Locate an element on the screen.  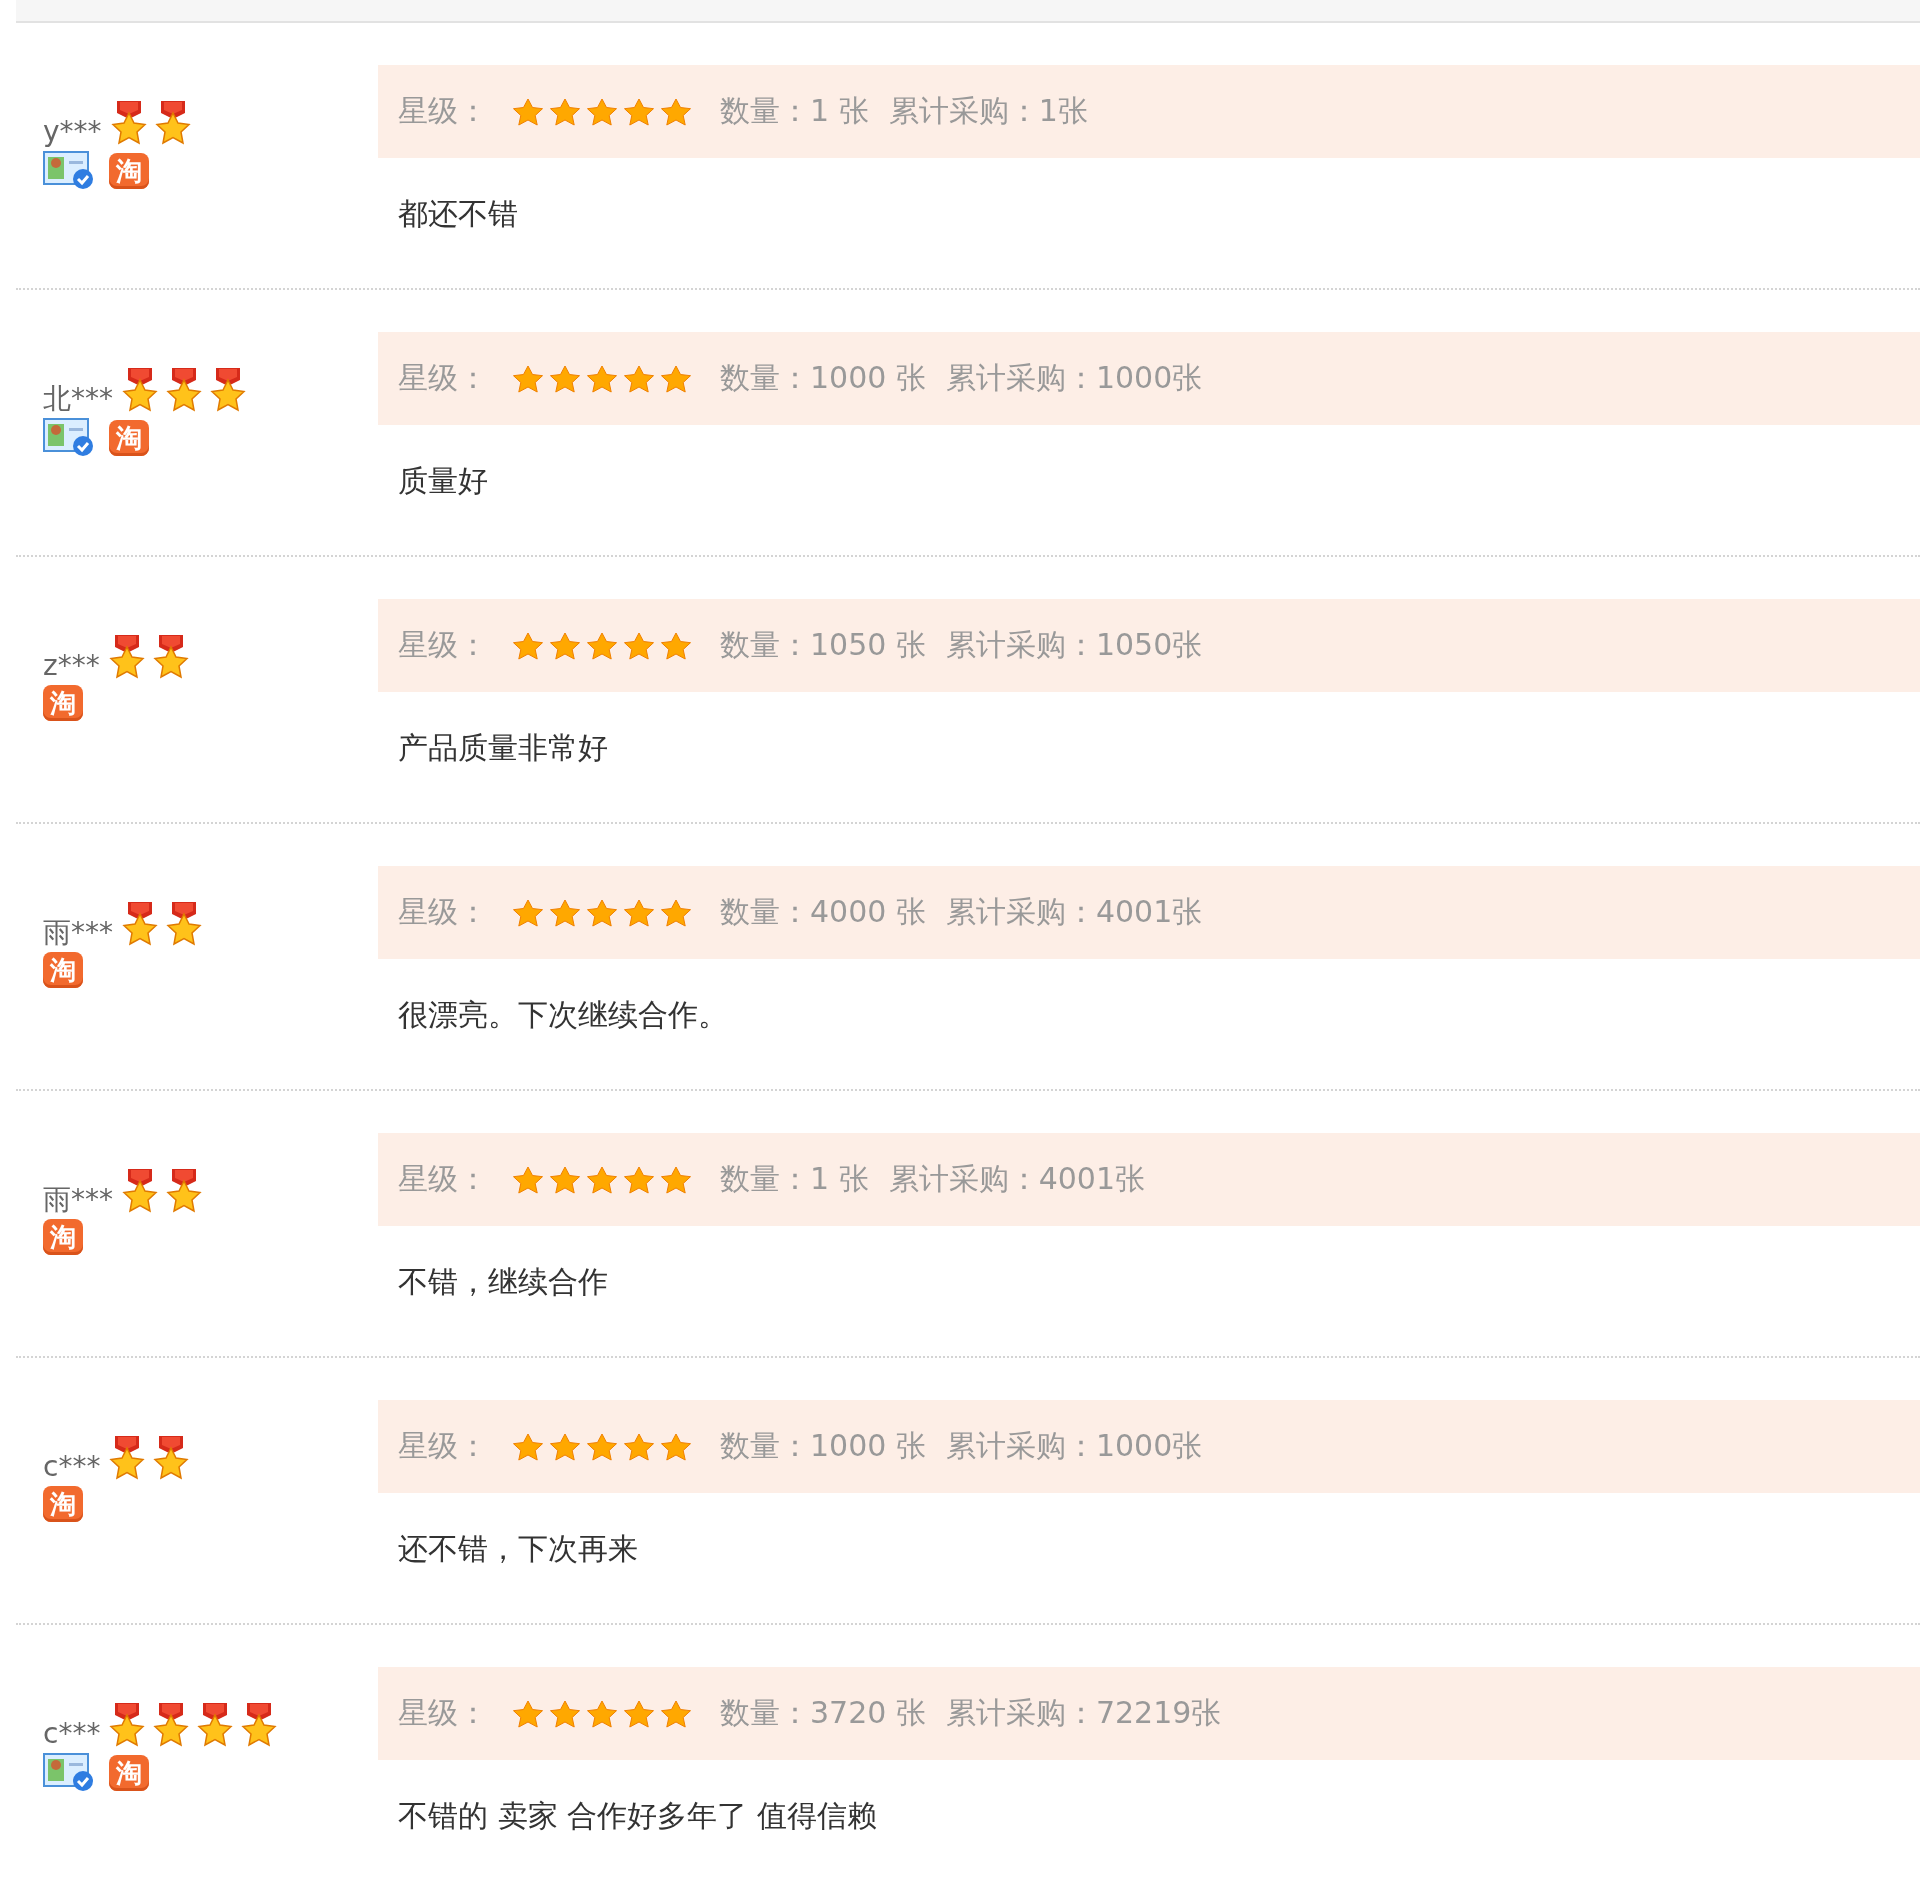
user-name: y*** is located at coordinates (72, 132).